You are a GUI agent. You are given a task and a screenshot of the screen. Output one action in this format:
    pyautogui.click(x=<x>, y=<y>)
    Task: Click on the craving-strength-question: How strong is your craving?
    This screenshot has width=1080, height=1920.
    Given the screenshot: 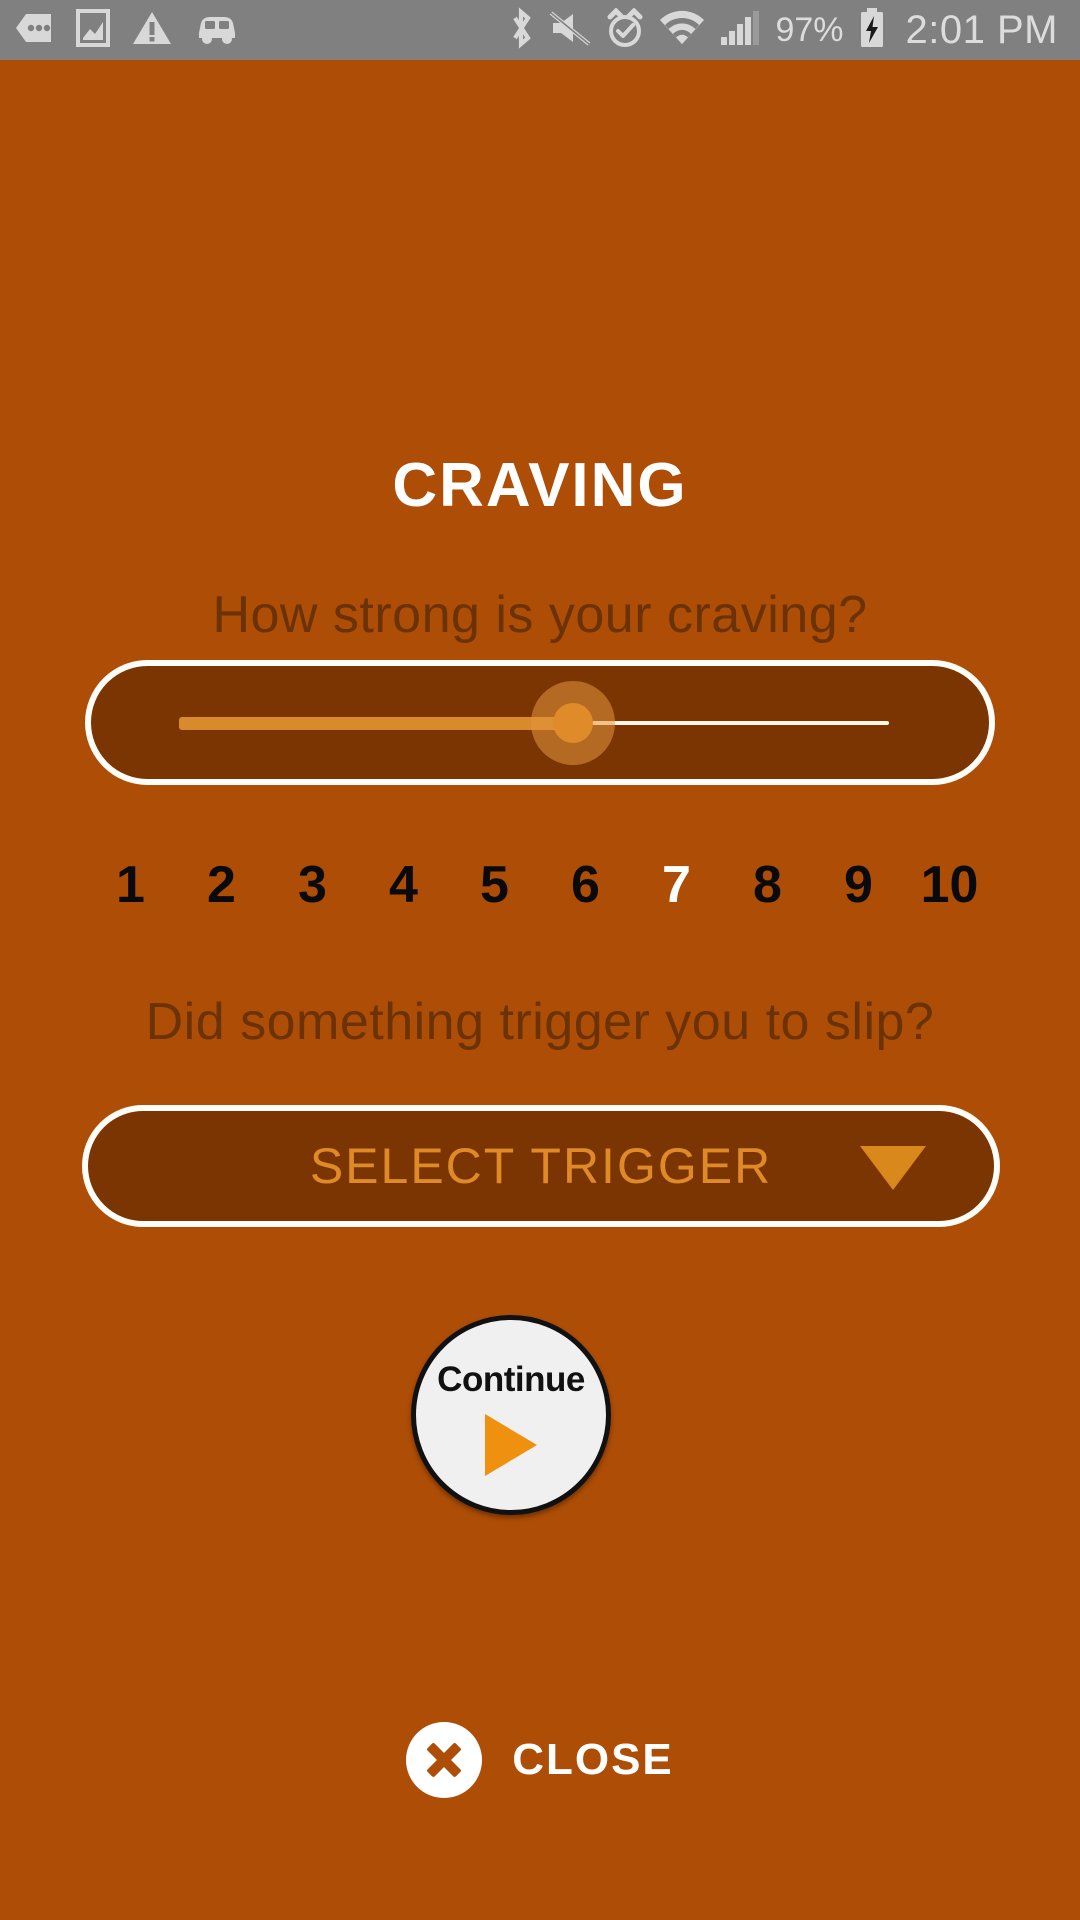 What is the action you would take?
    pyautogui.click(x=540, y=615)
    